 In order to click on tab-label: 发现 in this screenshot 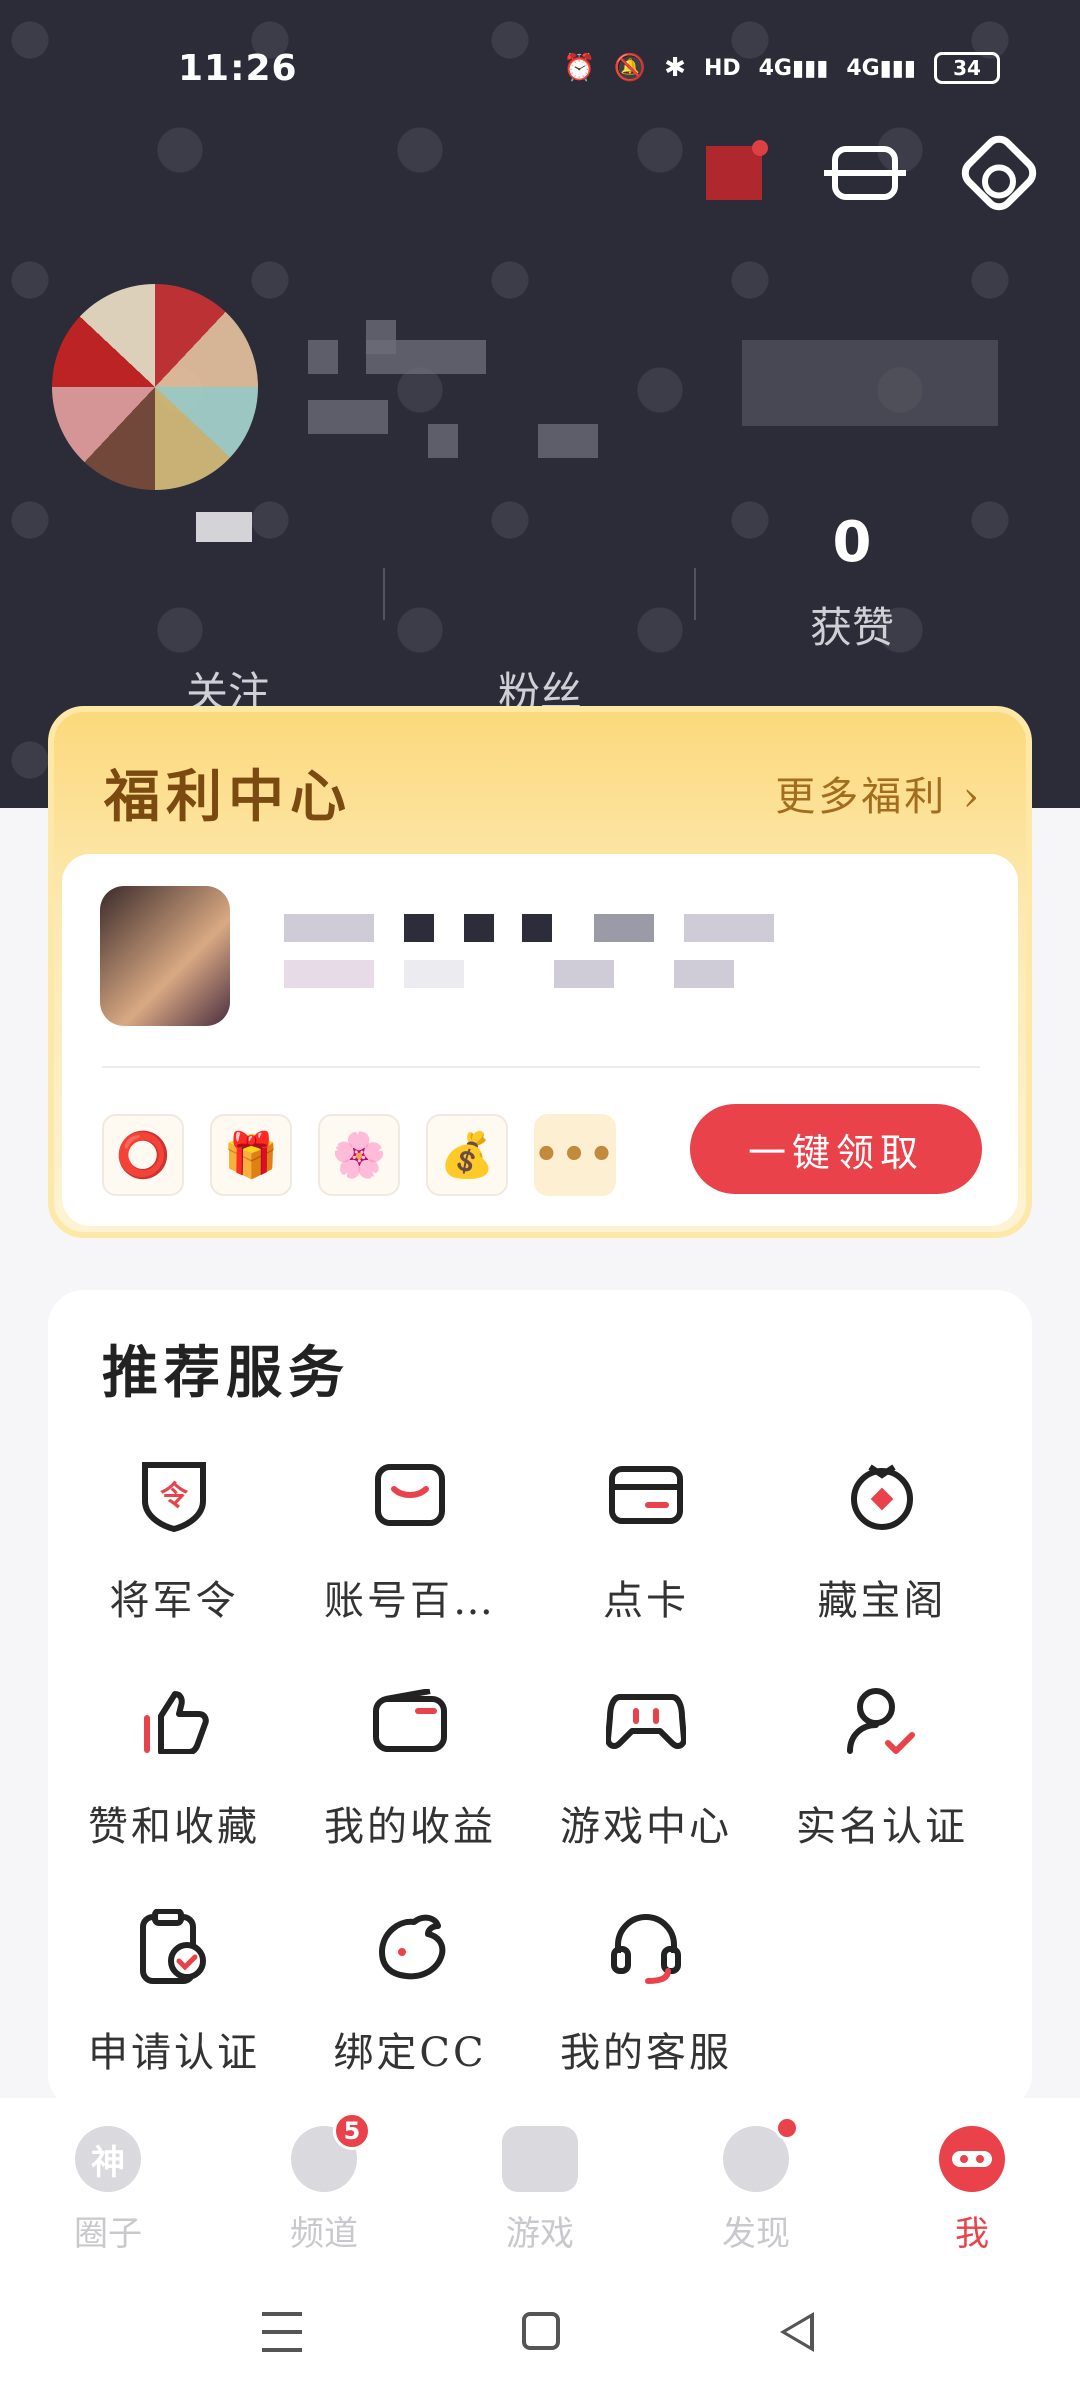, I will do `click(756, 2234)`.